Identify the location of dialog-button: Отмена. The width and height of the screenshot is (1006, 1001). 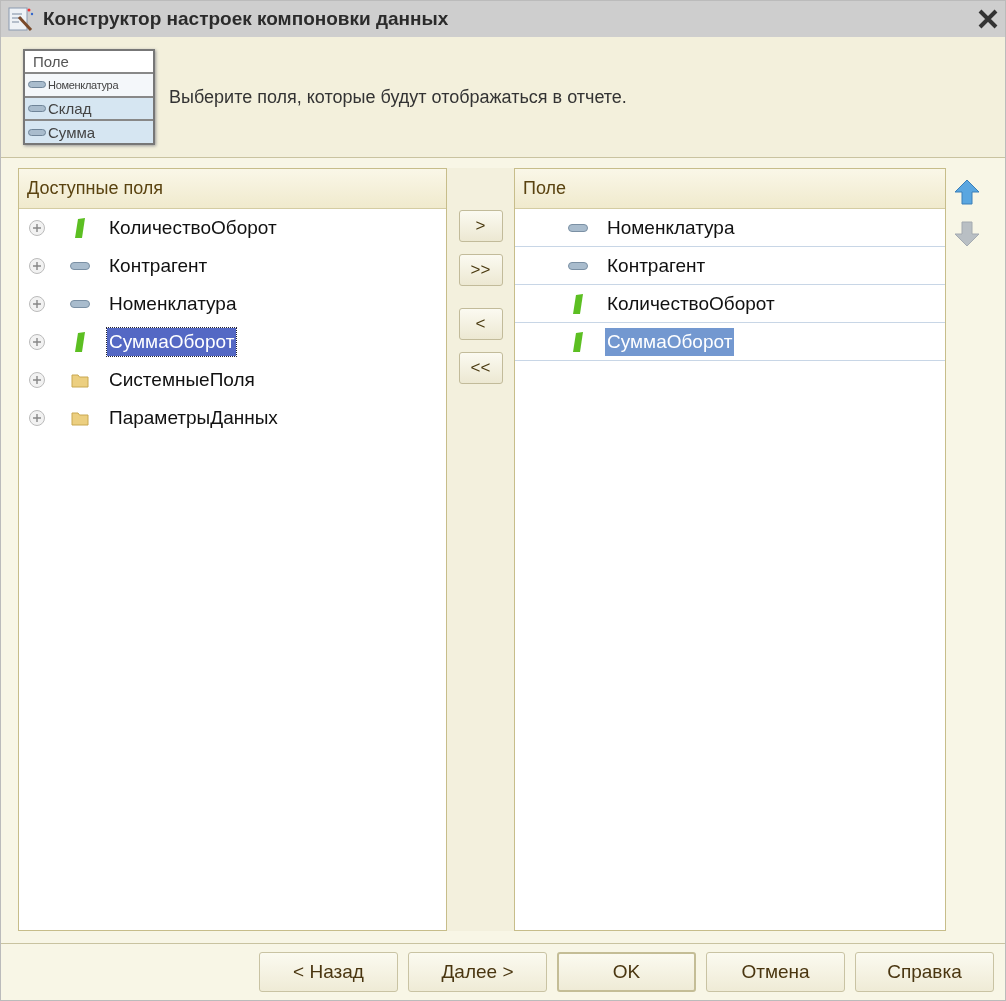
(775, 972).